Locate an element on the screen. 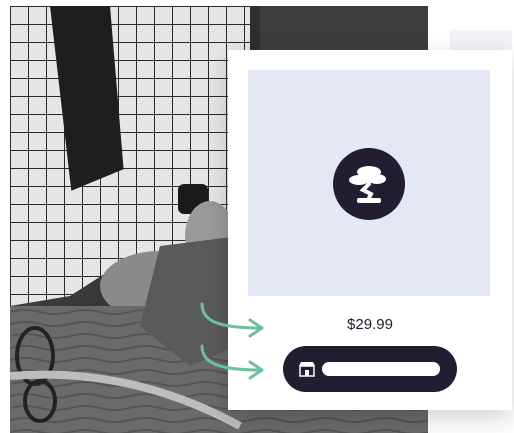  store-input-bar is located at coordinates (370, 369).